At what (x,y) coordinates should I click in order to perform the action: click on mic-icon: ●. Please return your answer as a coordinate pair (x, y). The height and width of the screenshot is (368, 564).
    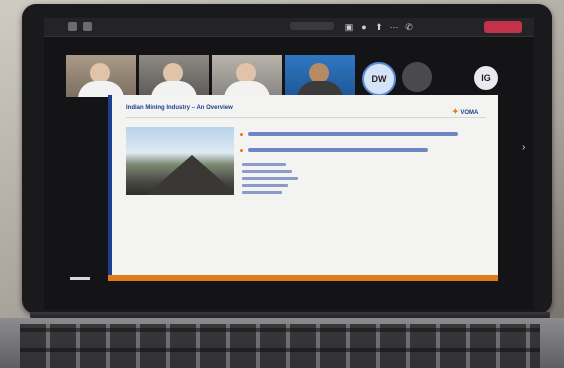
    Looking at the image, I should click on (364, 27).